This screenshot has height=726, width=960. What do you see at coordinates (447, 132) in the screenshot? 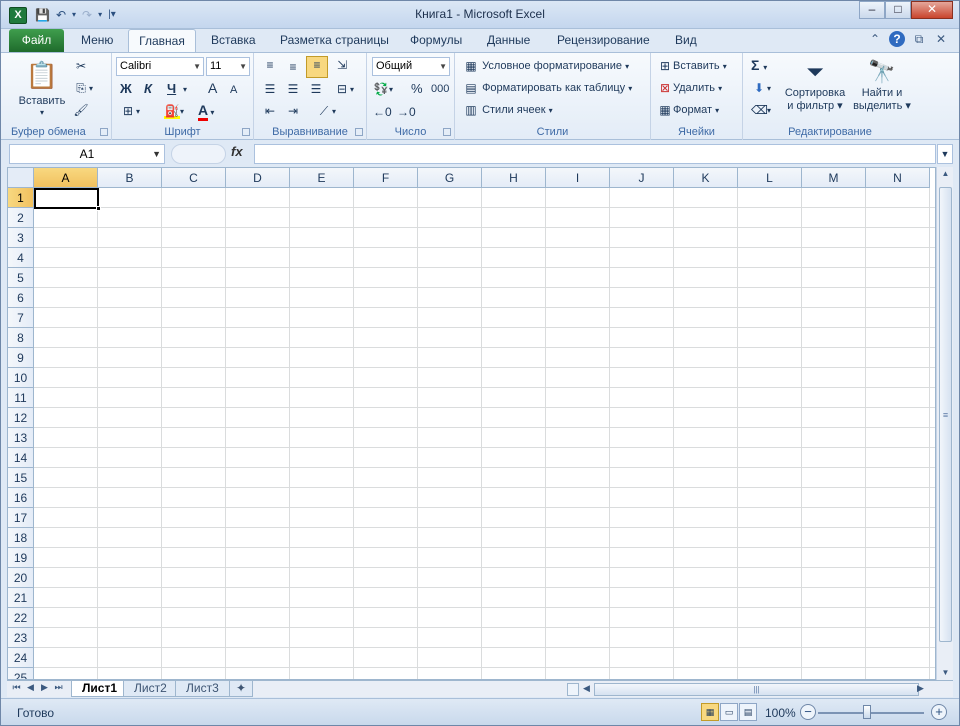
I see `number-launcher-icon` at bounding box center [447, 132].